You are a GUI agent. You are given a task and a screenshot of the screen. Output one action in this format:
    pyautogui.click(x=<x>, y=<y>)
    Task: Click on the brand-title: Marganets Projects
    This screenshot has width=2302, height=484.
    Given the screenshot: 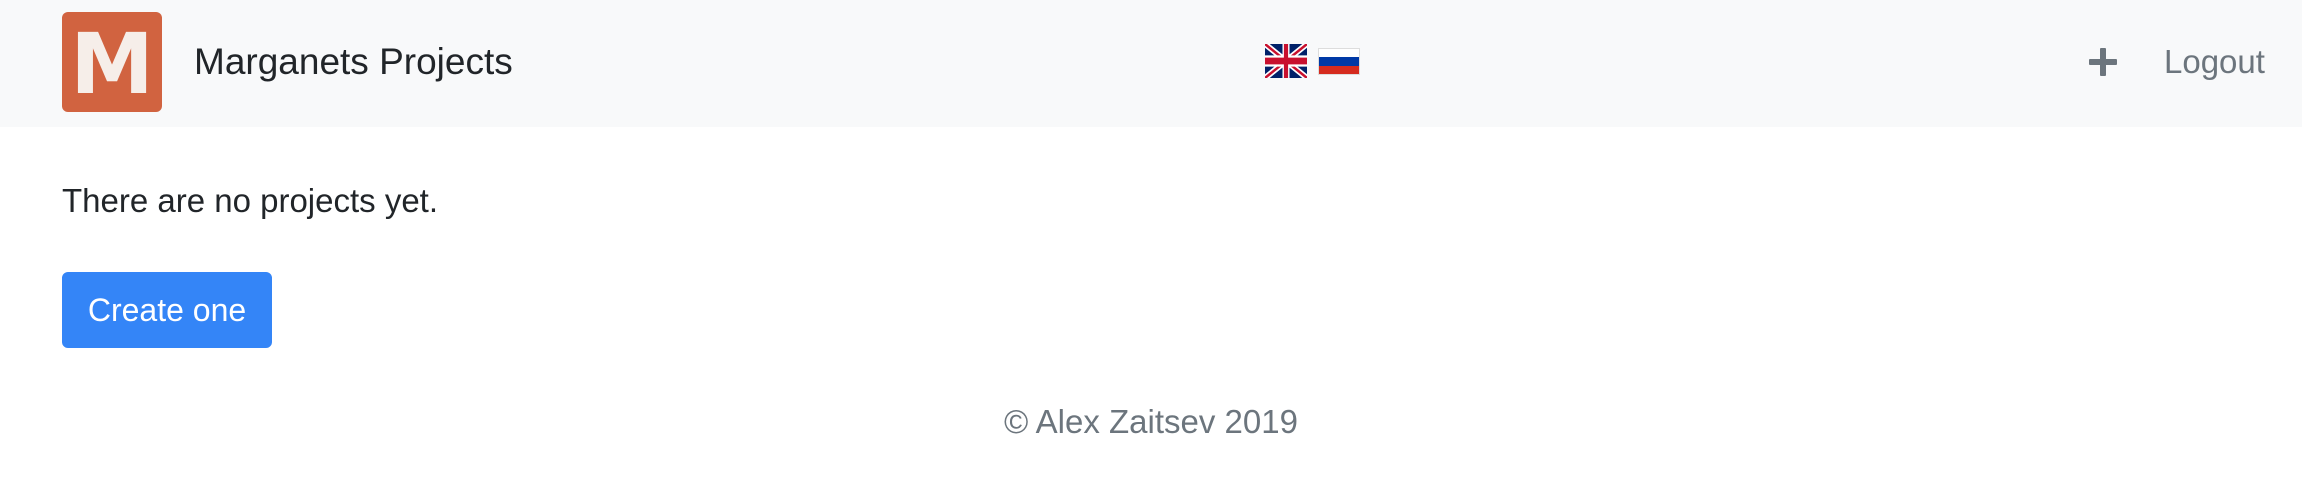 What is the action you would take?
    pyautogui.click(x=353, y=62)
    